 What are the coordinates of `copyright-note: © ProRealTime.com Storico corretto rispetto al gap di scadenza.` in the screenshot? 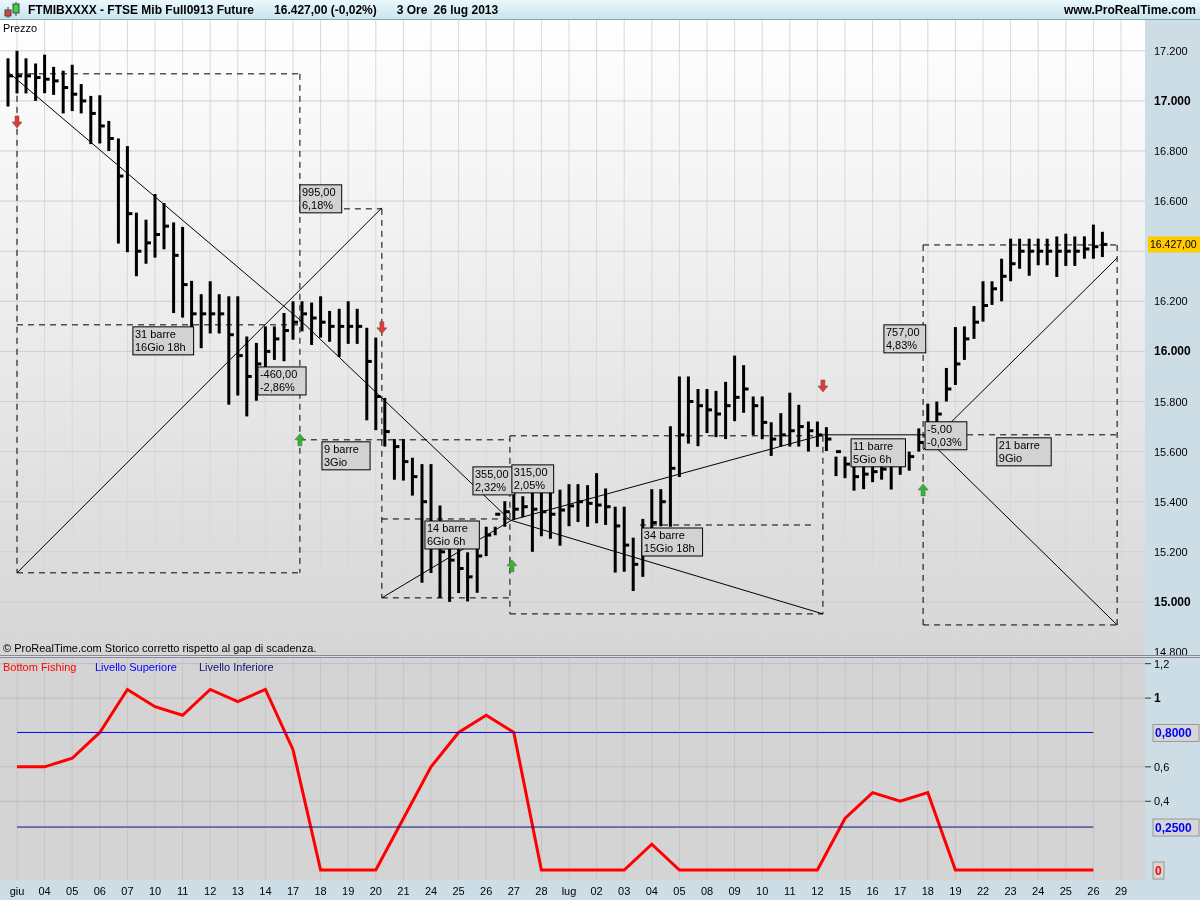 It's located at (160, 648).